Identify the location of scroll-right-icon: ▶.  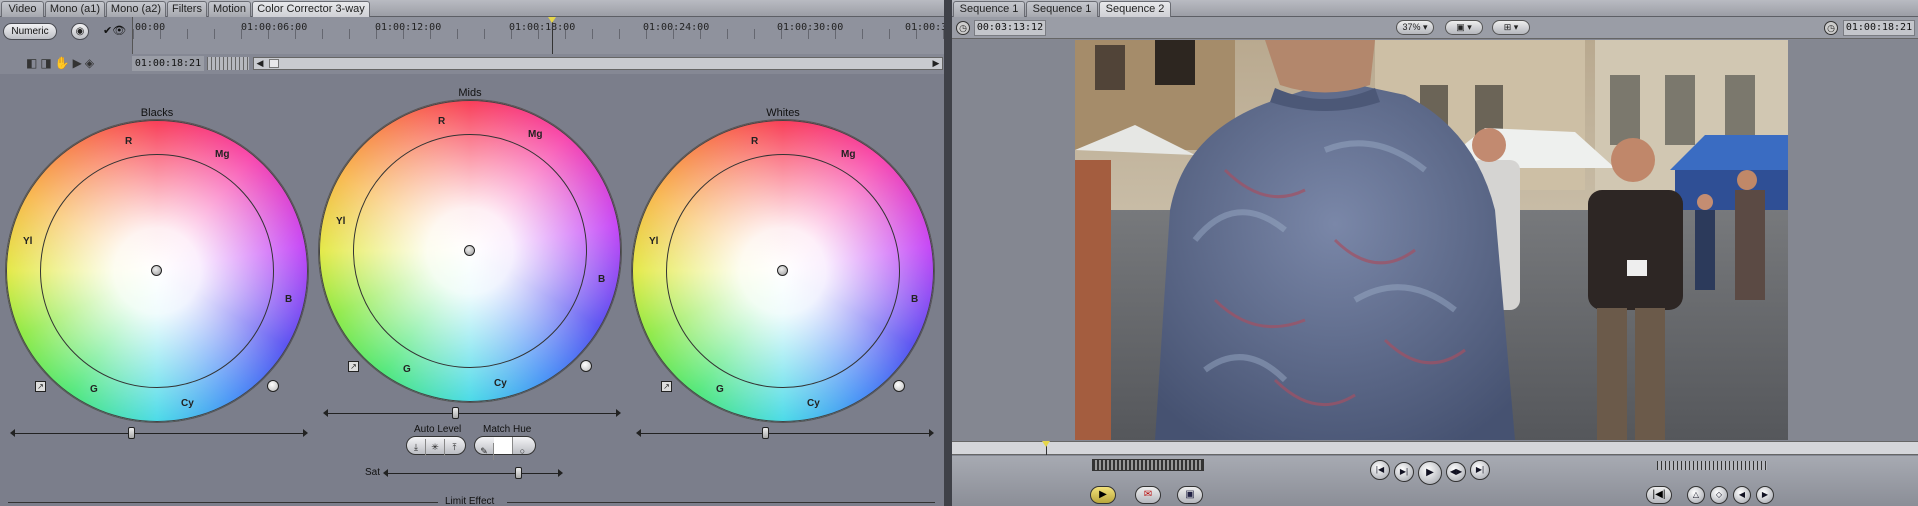
(936, 63).